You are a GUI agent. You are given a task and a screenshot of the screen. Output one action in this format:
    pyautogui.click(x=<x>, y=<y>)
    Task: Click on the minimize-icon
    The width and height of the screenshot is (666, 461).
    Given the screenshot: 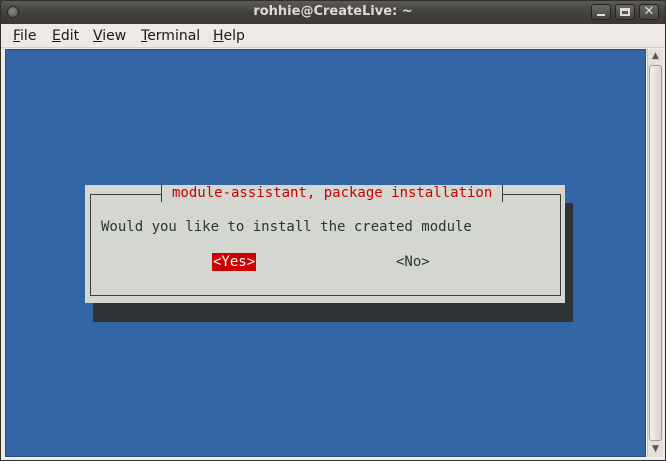 What is the action you would take?
    pyautogui.click(x=601, y=15)
    